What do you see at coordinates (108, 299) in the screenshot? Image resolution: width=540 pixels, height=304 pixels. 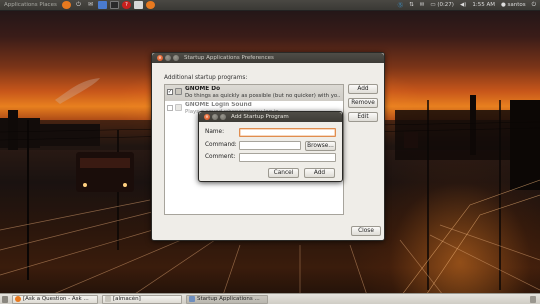 I see `folder-icon` at bounding box center [108, 299].